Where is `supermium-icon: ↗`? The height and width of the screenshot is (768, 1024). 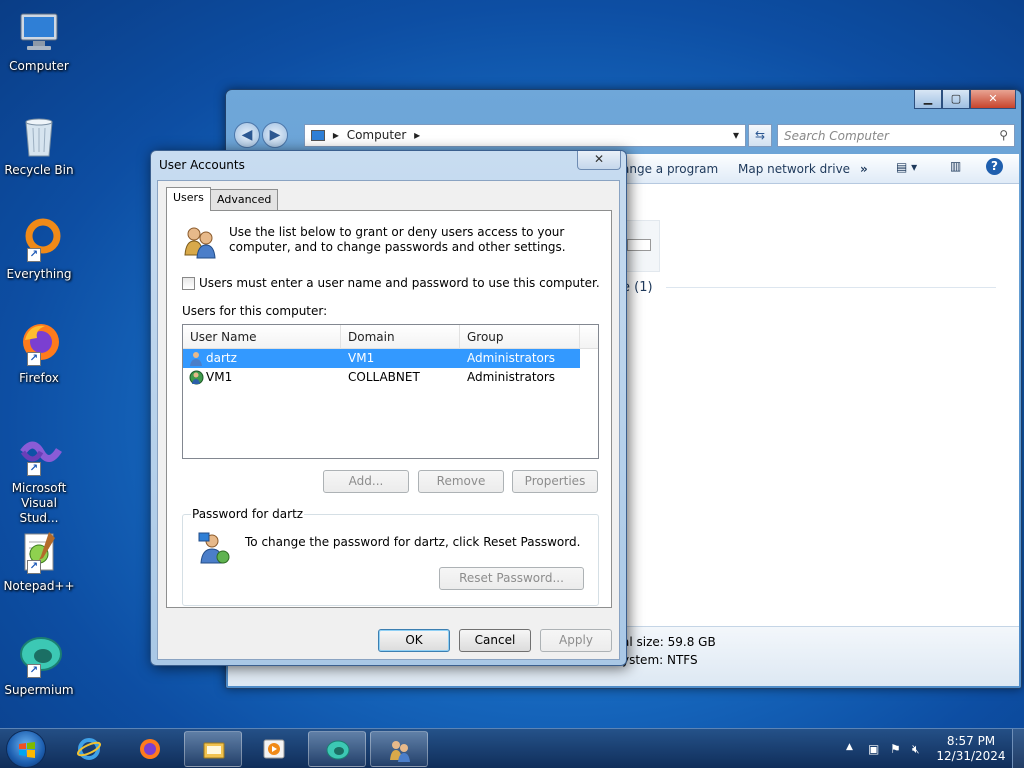 supermium-icon: ↗ is located at coordinates (39, 656).